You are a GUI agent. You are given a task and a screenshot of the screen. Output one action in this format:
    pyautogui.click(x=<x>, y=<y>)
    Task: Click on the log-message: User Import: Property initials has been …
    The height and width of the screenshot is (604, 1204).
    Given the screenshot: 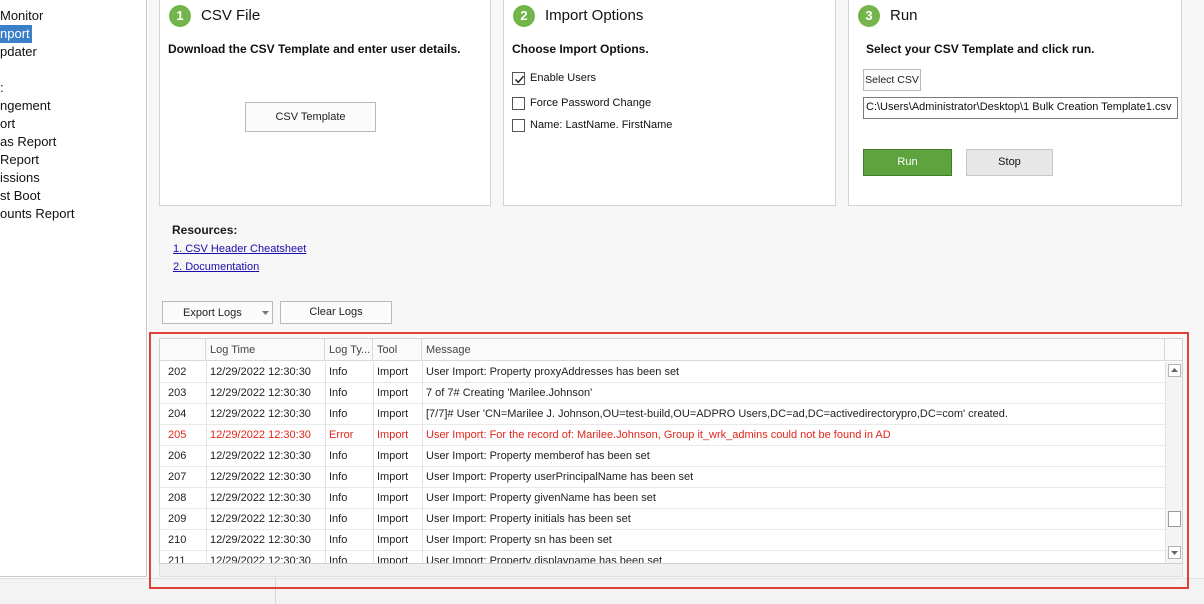 What is the action you would take?
    pyautogui.click(x=528, y=519)
    